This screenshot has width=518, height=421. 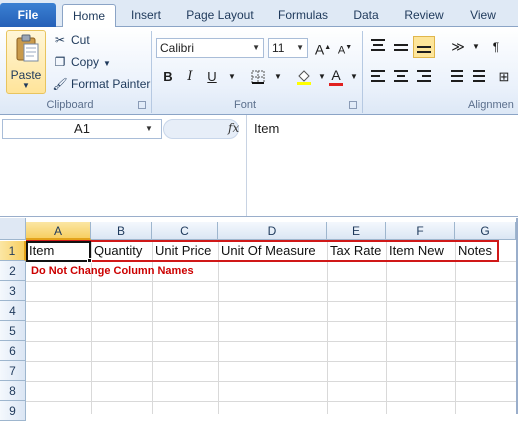 What do you see at coordinates (504, 77) in the screenshot?
I see `merge-center-icon: ⊞` at bounding box center [504, 77].